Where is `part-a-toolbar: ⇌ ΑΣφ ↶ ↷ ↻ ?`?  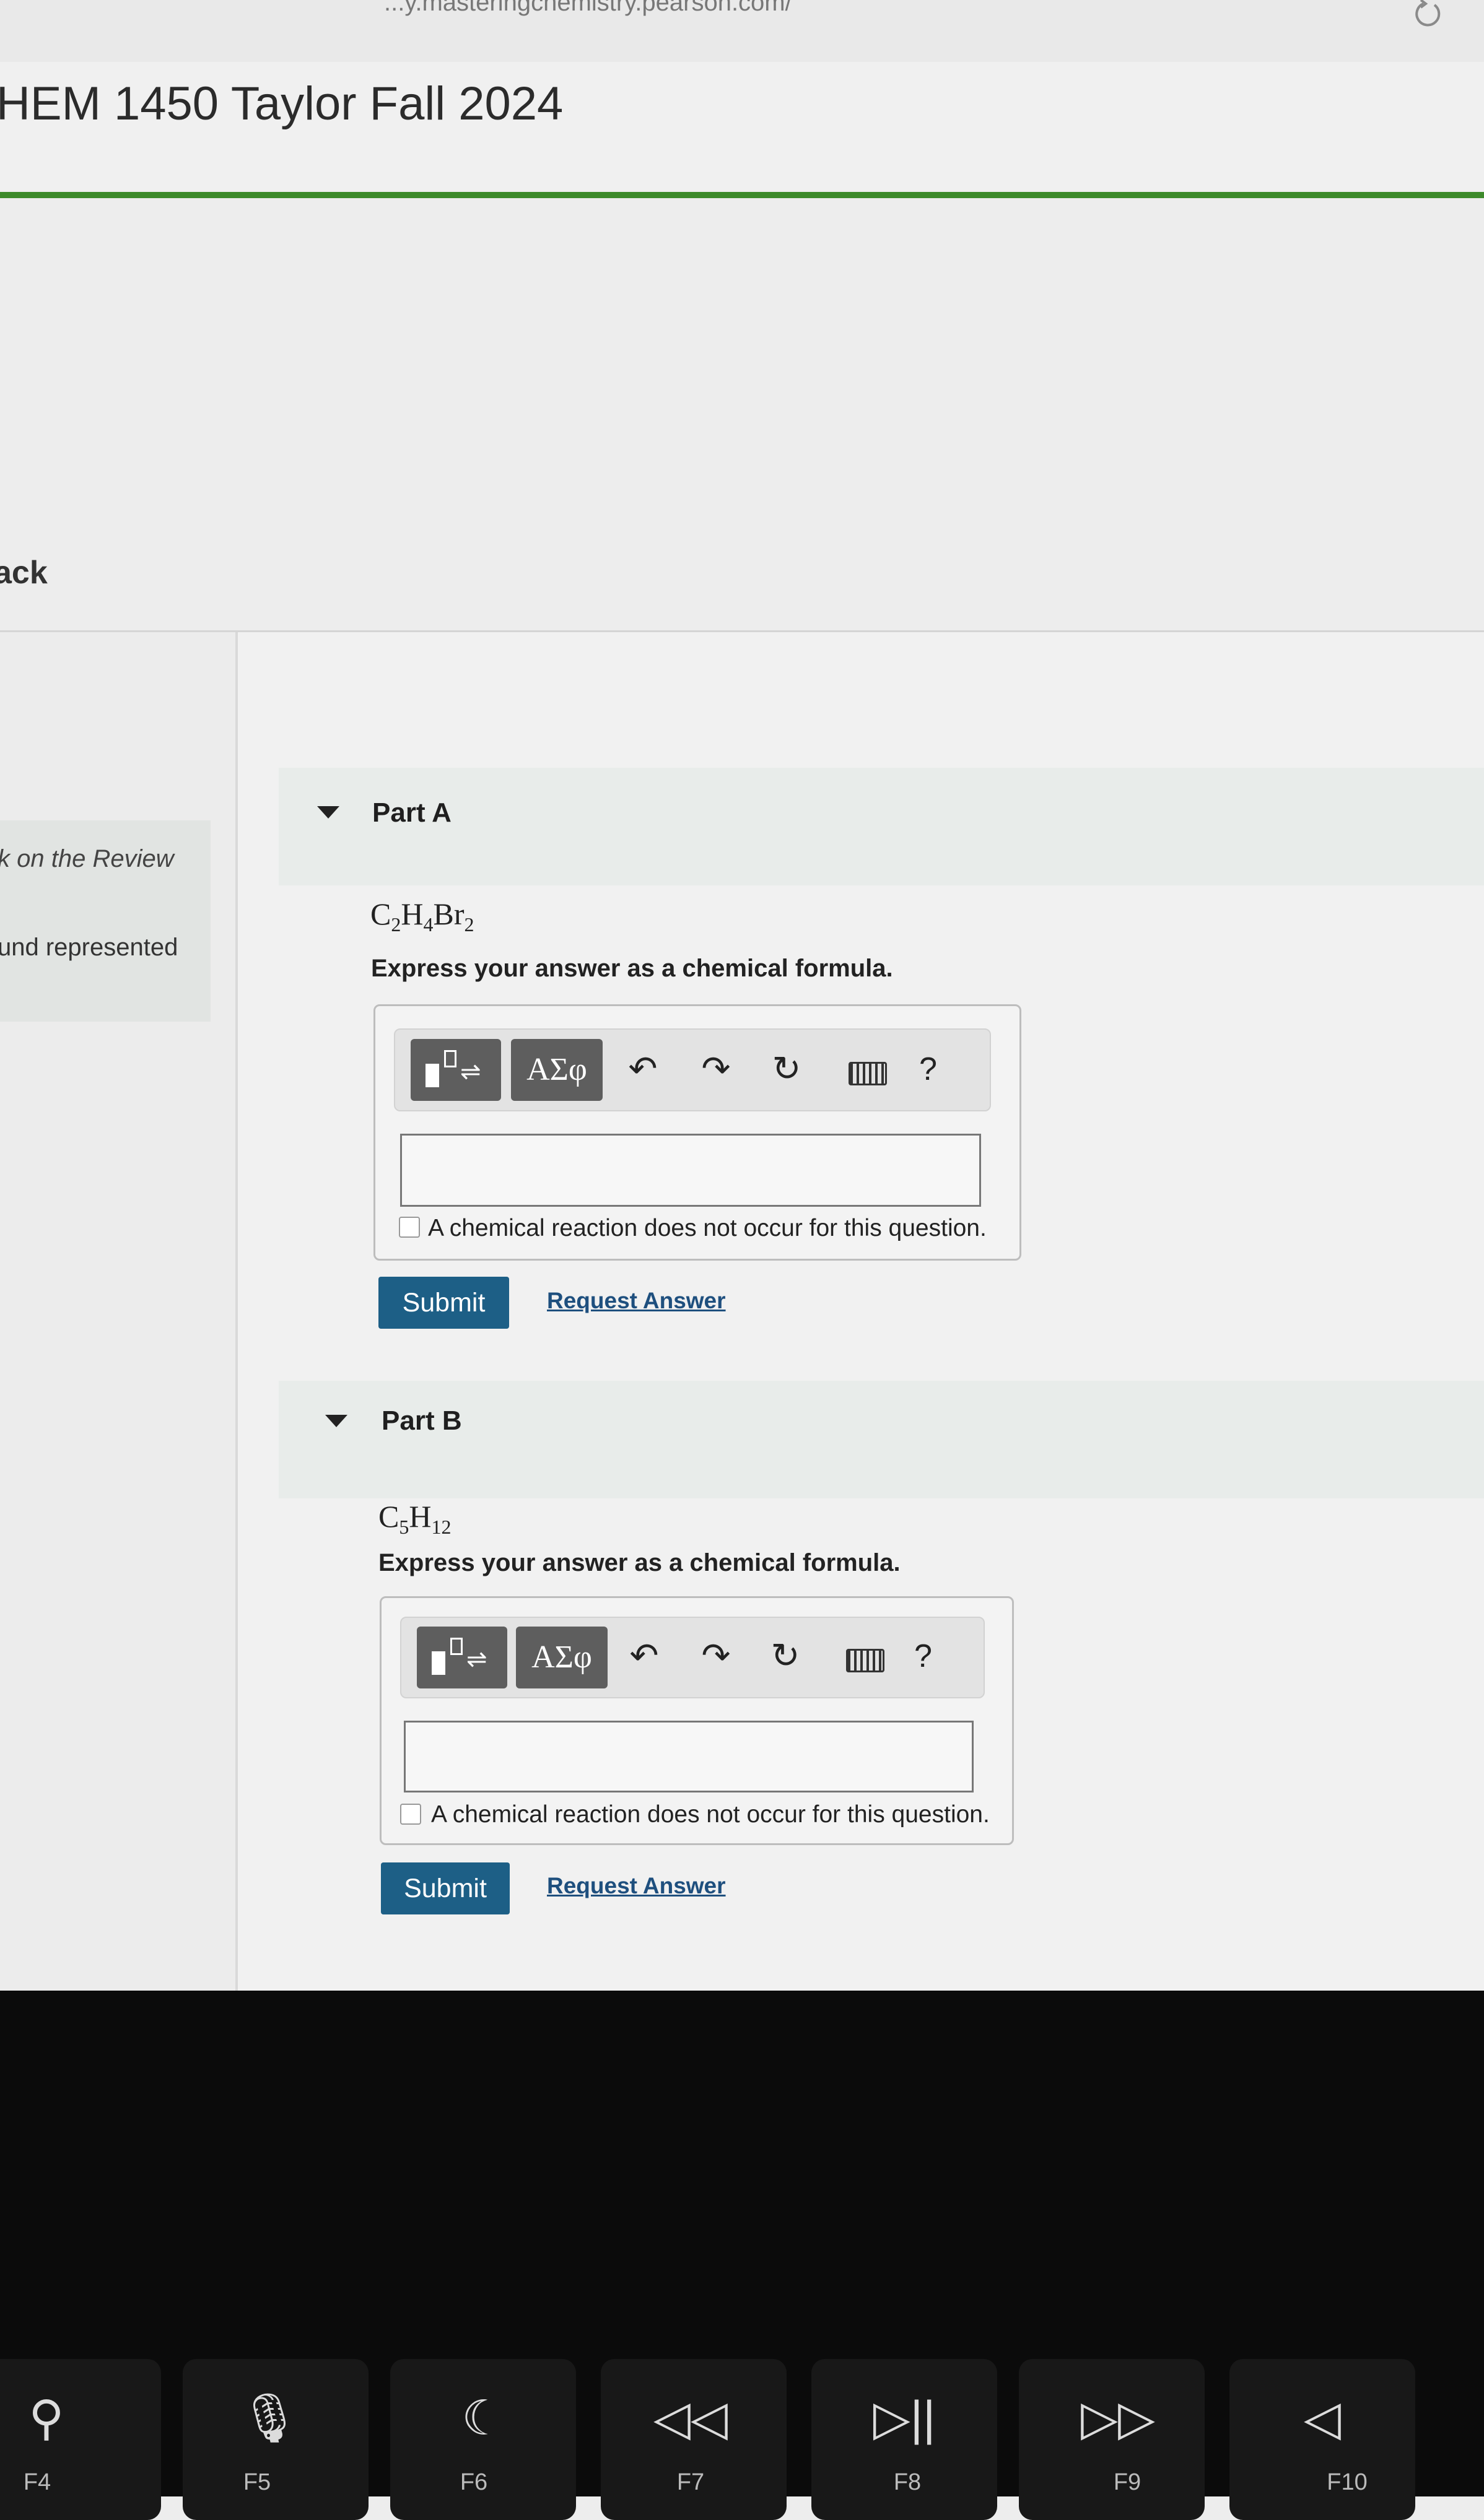 part-a-toolbar: ⇌ ΑΣφ ↶ ↷ ↻ ? is located at coordinates (692, 1069).